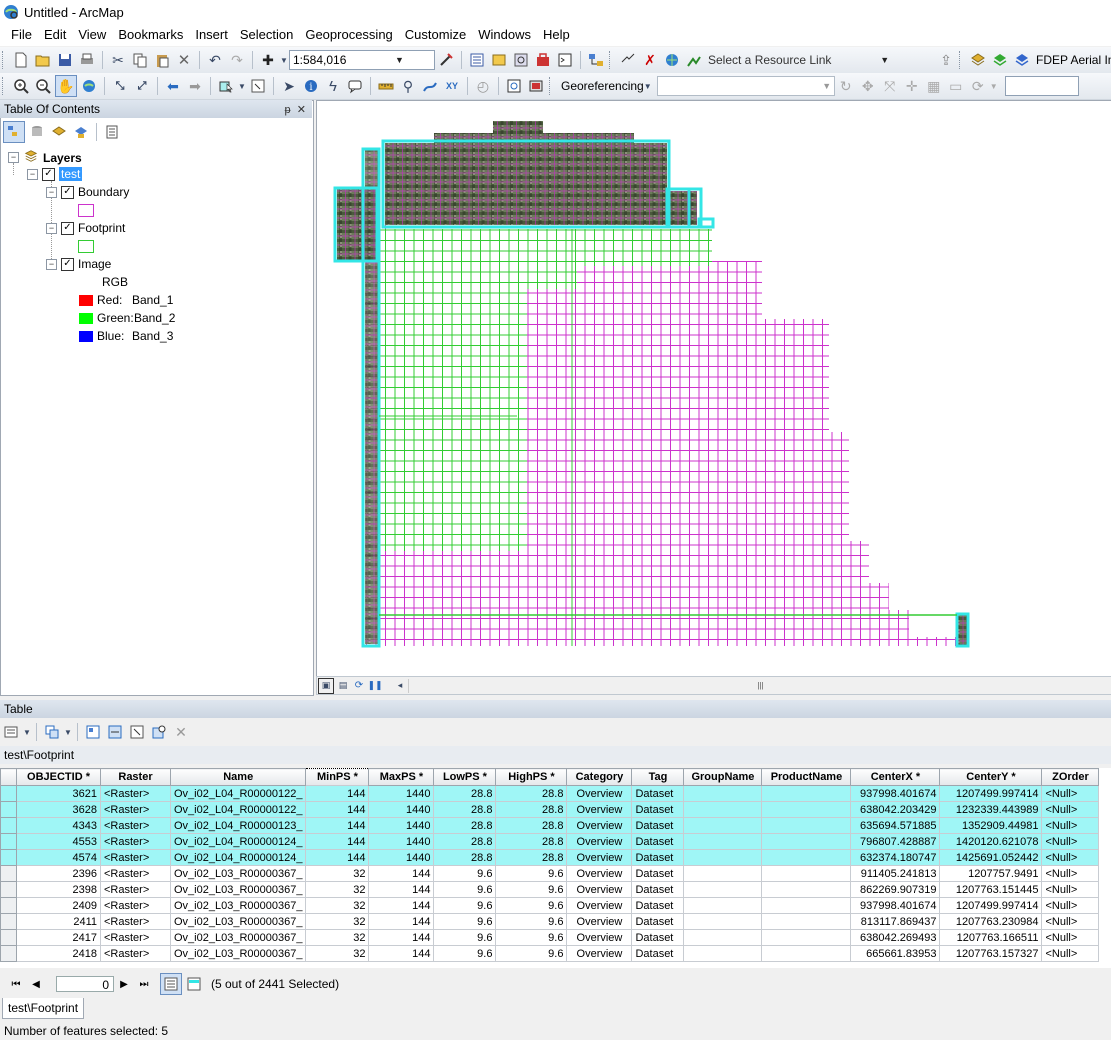  What do you see at coordinates (483, 86) in the screenshot?
I see `time-slider-icon: ◴` at bounding box center [483, 86].